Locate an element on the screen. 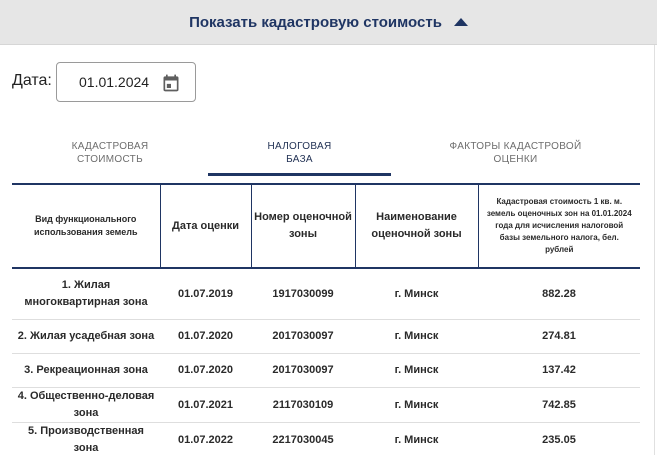  date-input is located at coordinates (117, 82).